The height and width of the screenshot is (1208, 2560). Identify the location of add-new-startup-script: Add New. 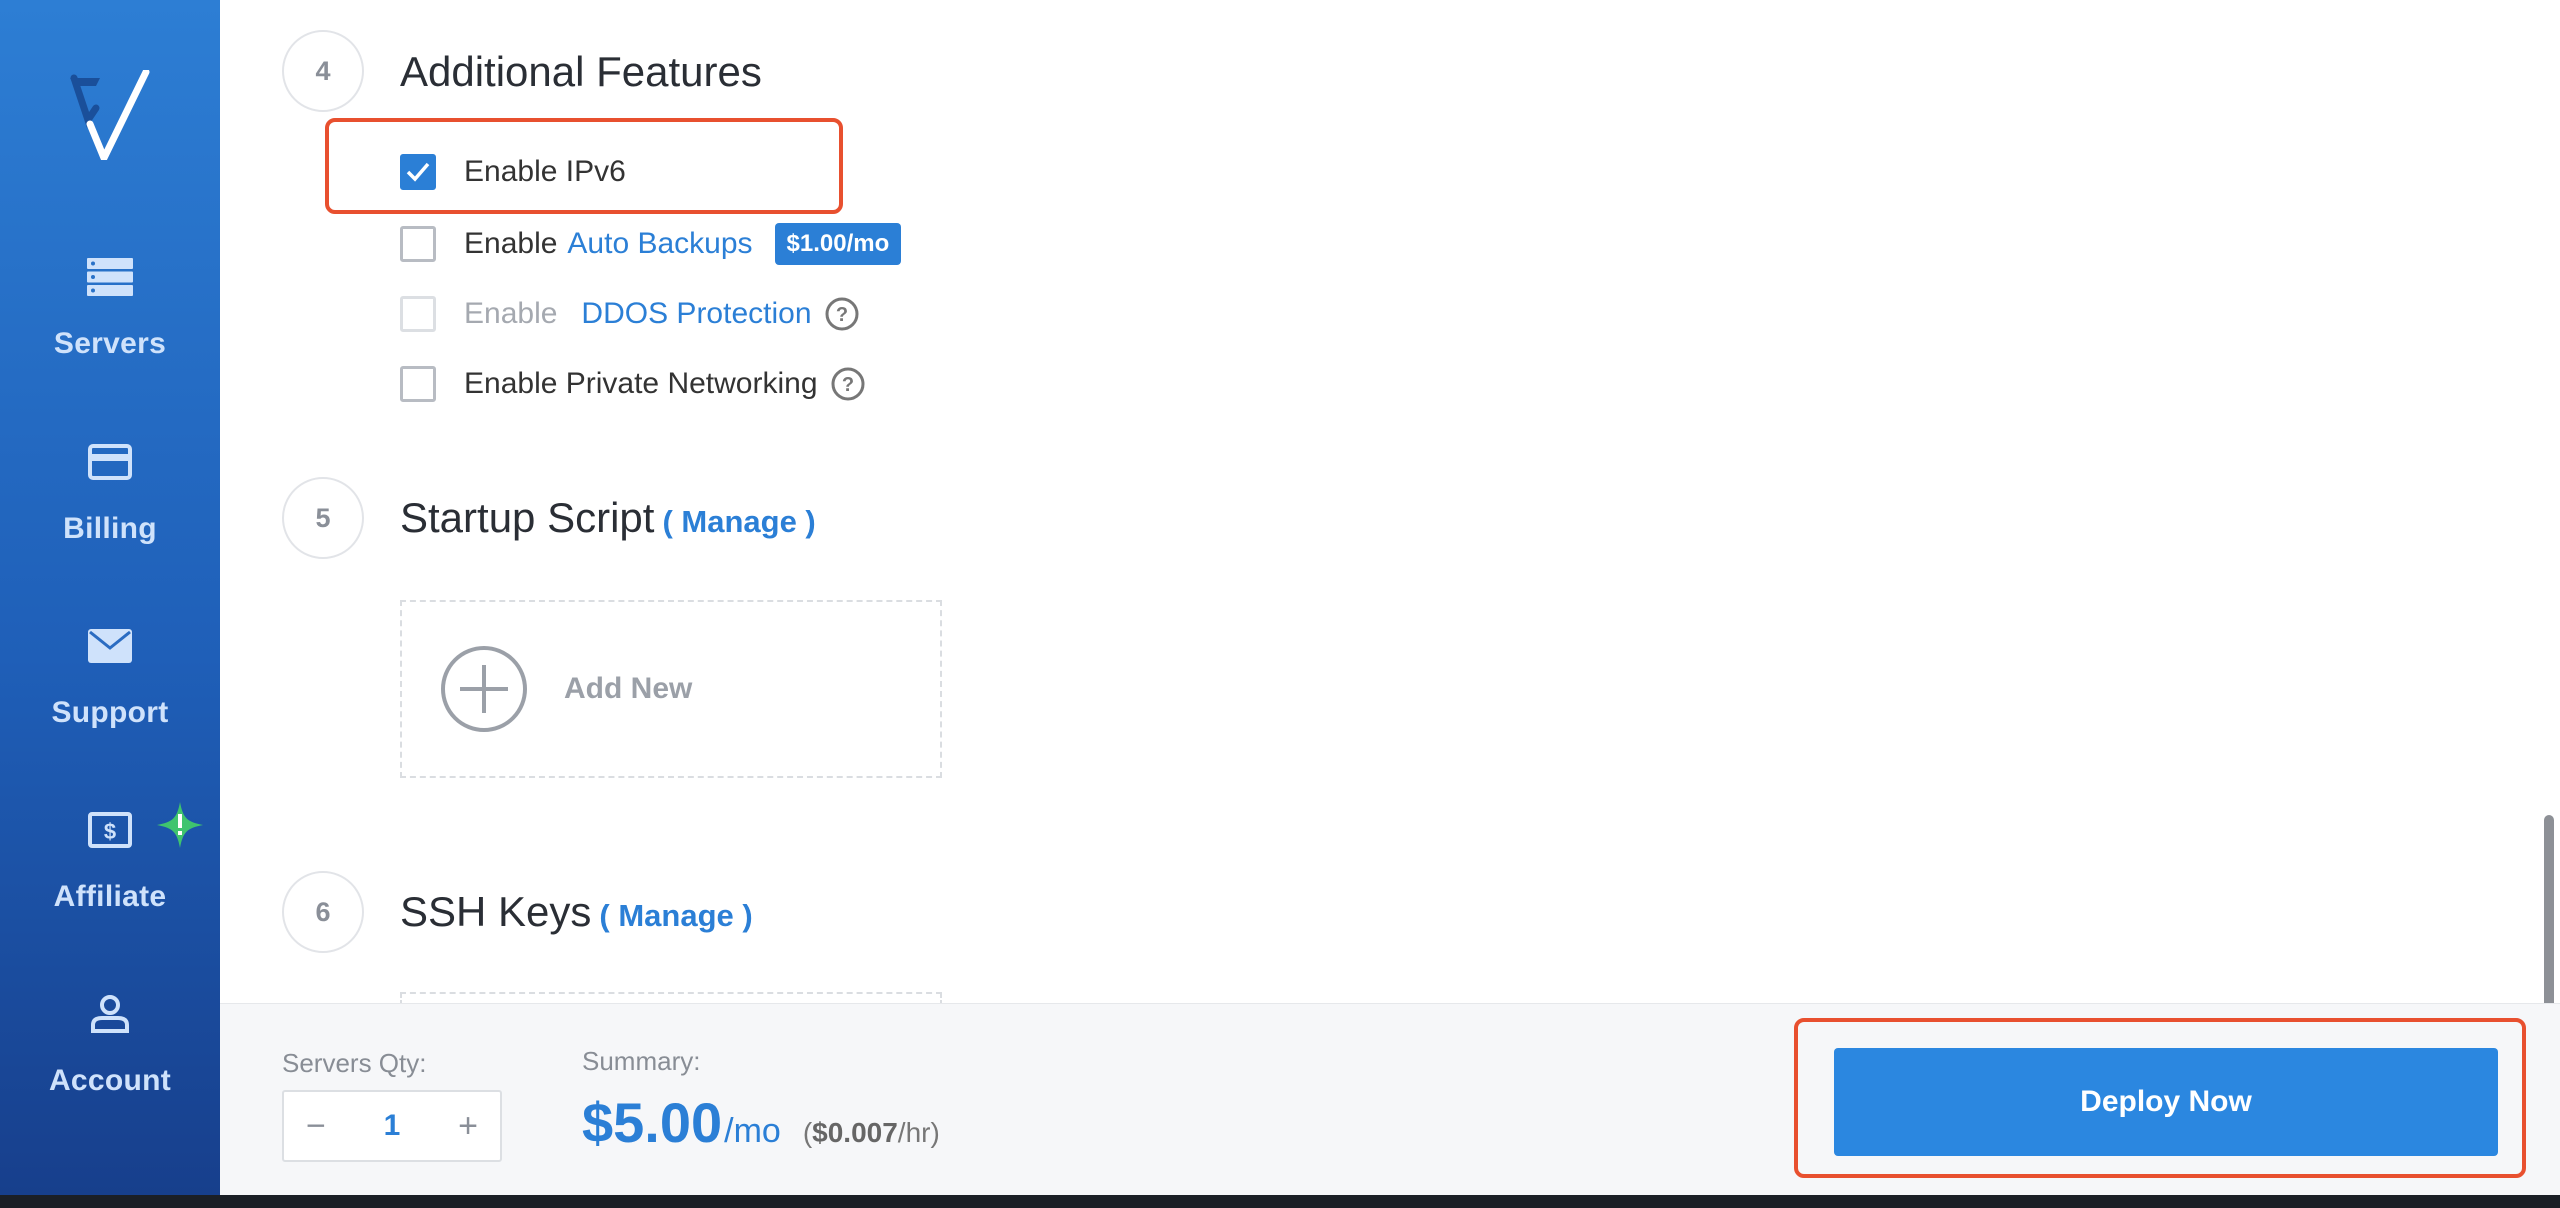
(671, 689).